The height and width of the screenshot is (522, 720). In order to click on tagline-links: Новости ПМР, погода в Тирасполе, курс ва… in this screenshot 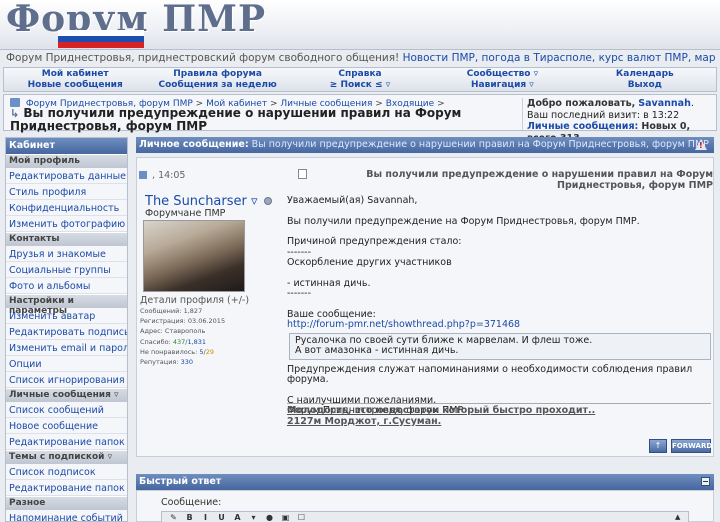, I will do `click(559, 58)`.